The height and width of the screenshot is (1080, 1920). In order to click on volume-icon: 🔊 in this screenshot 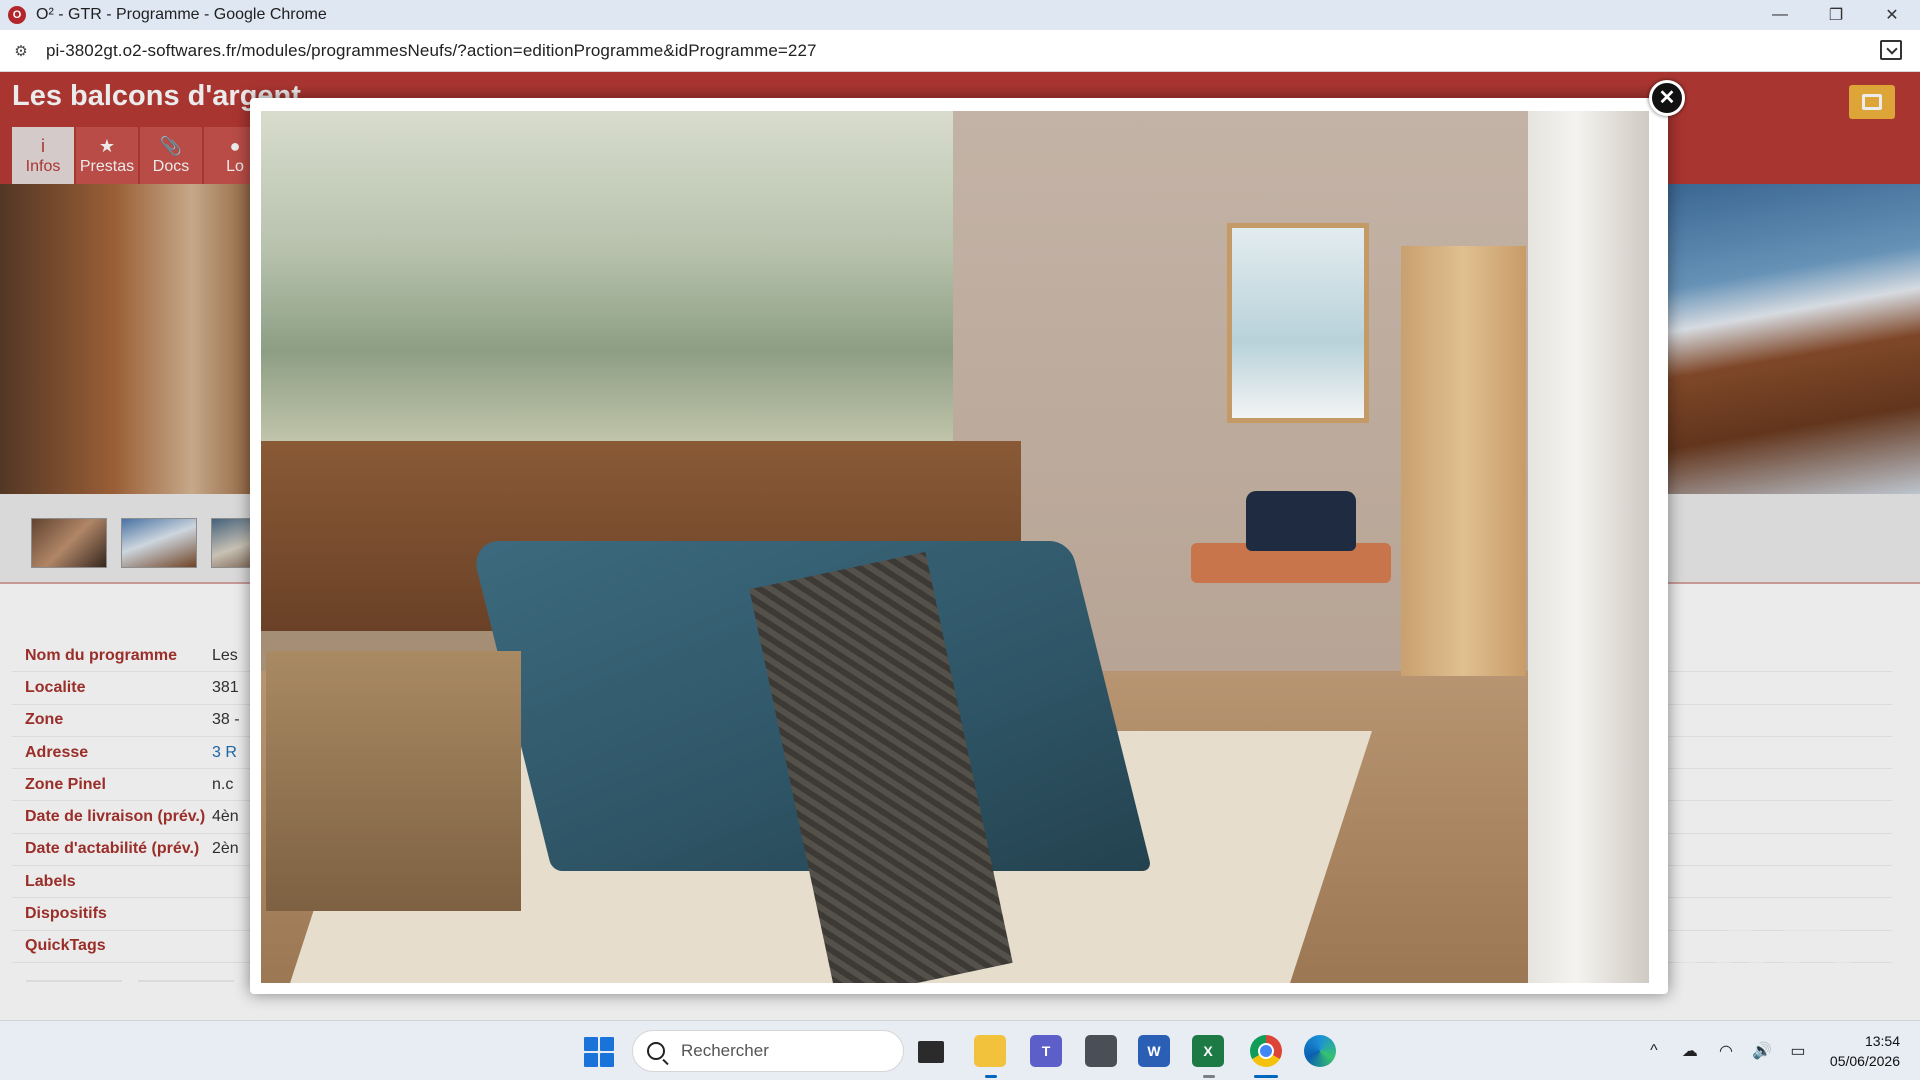, I will do `click(1762, 1051)`.